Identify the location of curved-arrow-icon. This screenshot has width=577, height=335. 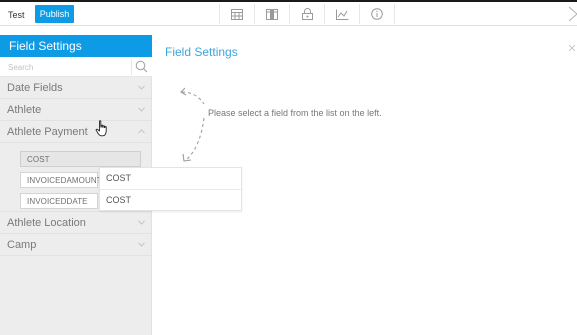
(192, 124).